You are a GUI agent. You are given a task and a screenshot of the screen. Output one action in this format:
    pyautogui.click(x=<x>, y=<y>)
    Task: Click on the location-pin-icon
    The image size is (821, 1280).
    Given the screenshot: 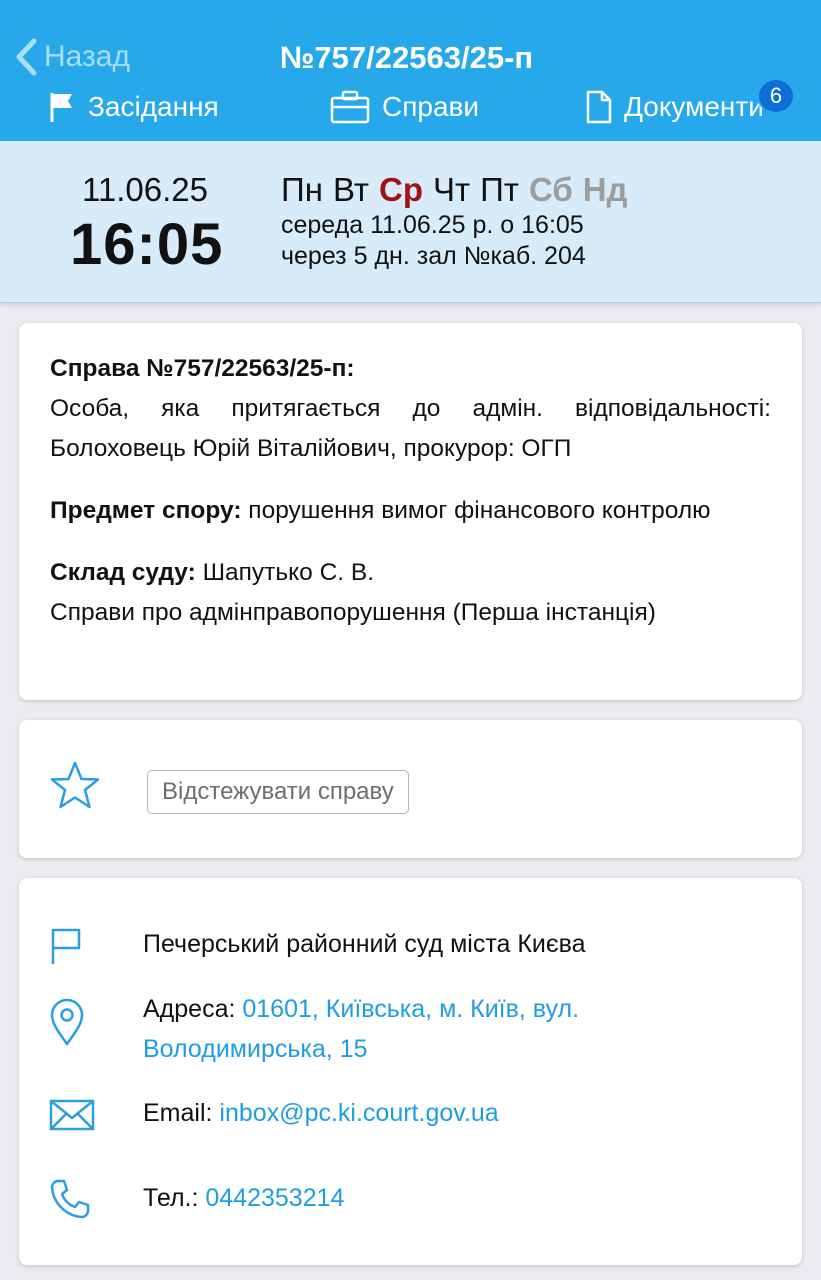 What is the action you would take?
    pyautogui.click(x=67, y=1022)
    